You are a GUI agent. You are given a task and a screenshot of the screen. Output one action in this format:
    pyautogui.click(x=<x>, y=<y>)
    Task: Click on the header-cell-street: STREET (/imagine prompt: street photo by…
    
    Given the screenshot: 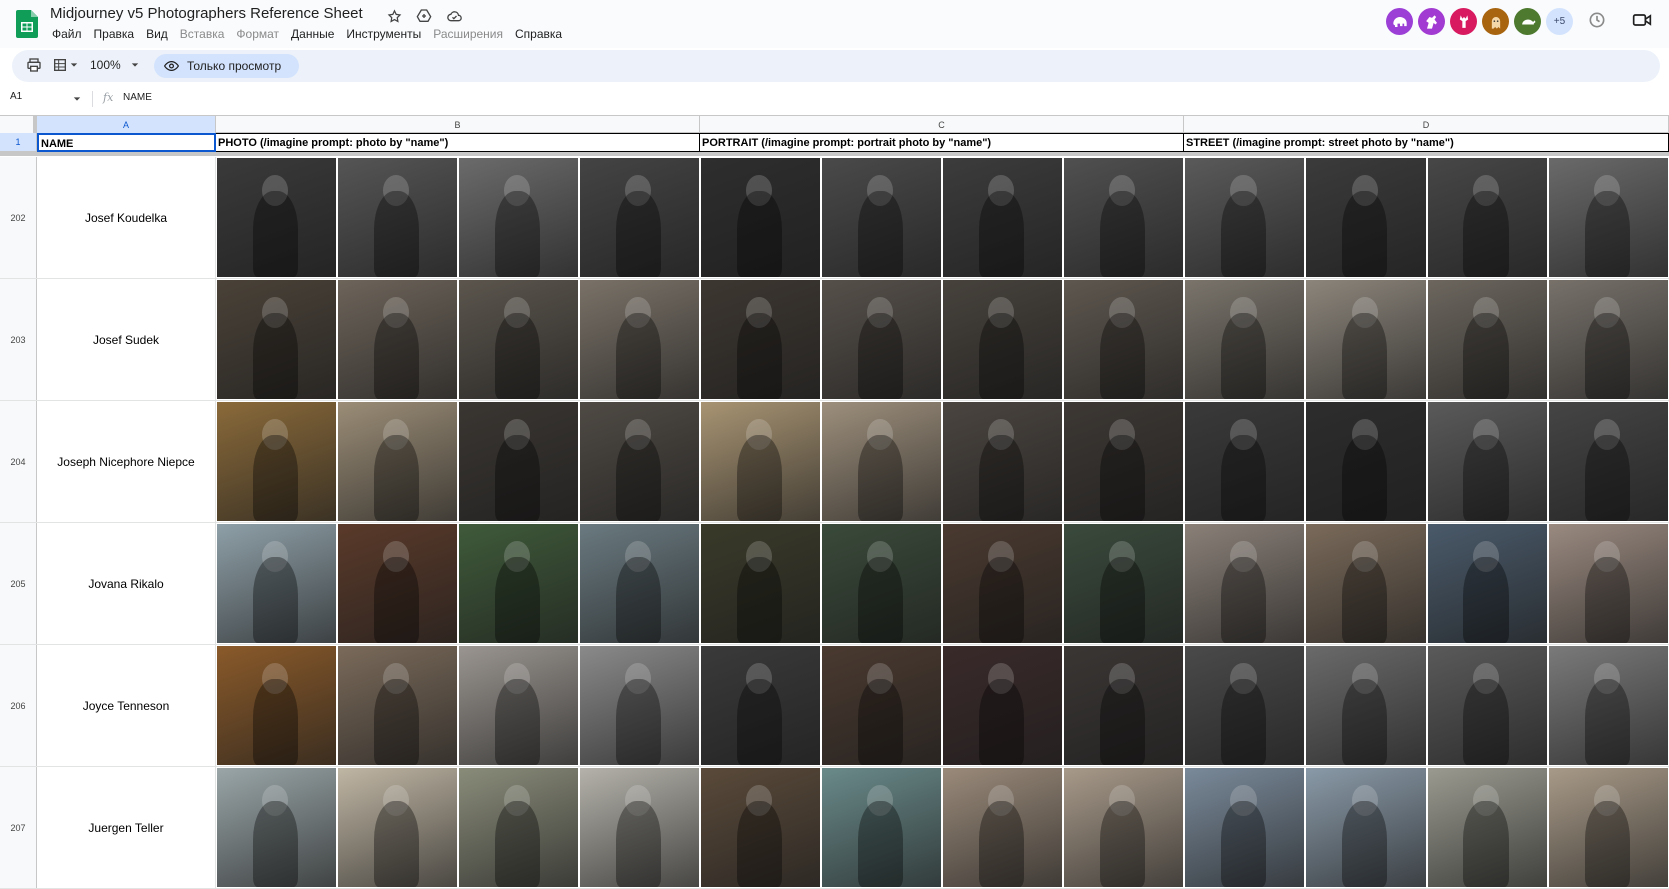 What is the action you would take?
    pyautogui.click(x=1426, y=142)
    